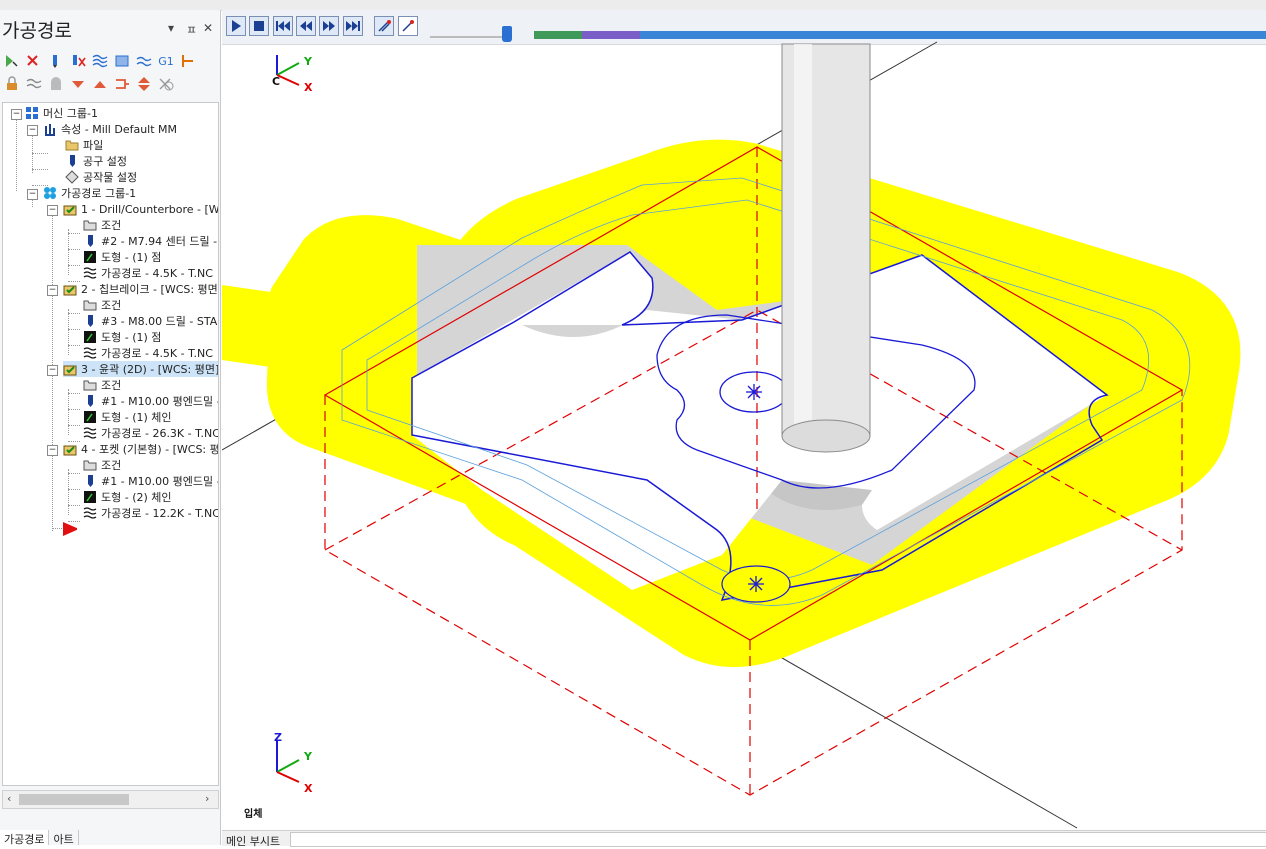  I want to click on scroll-left-icon: ‹, so click(9, 798).